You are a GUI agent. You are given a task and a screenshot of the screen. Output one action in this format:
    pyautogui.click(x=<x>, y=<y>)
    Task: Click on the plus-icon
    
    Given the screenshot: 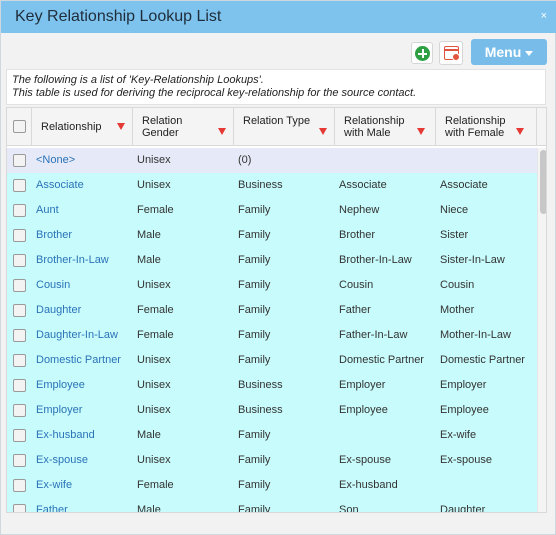 What is the action you would take?
    pyautogui.click(x=422, y=53)
    